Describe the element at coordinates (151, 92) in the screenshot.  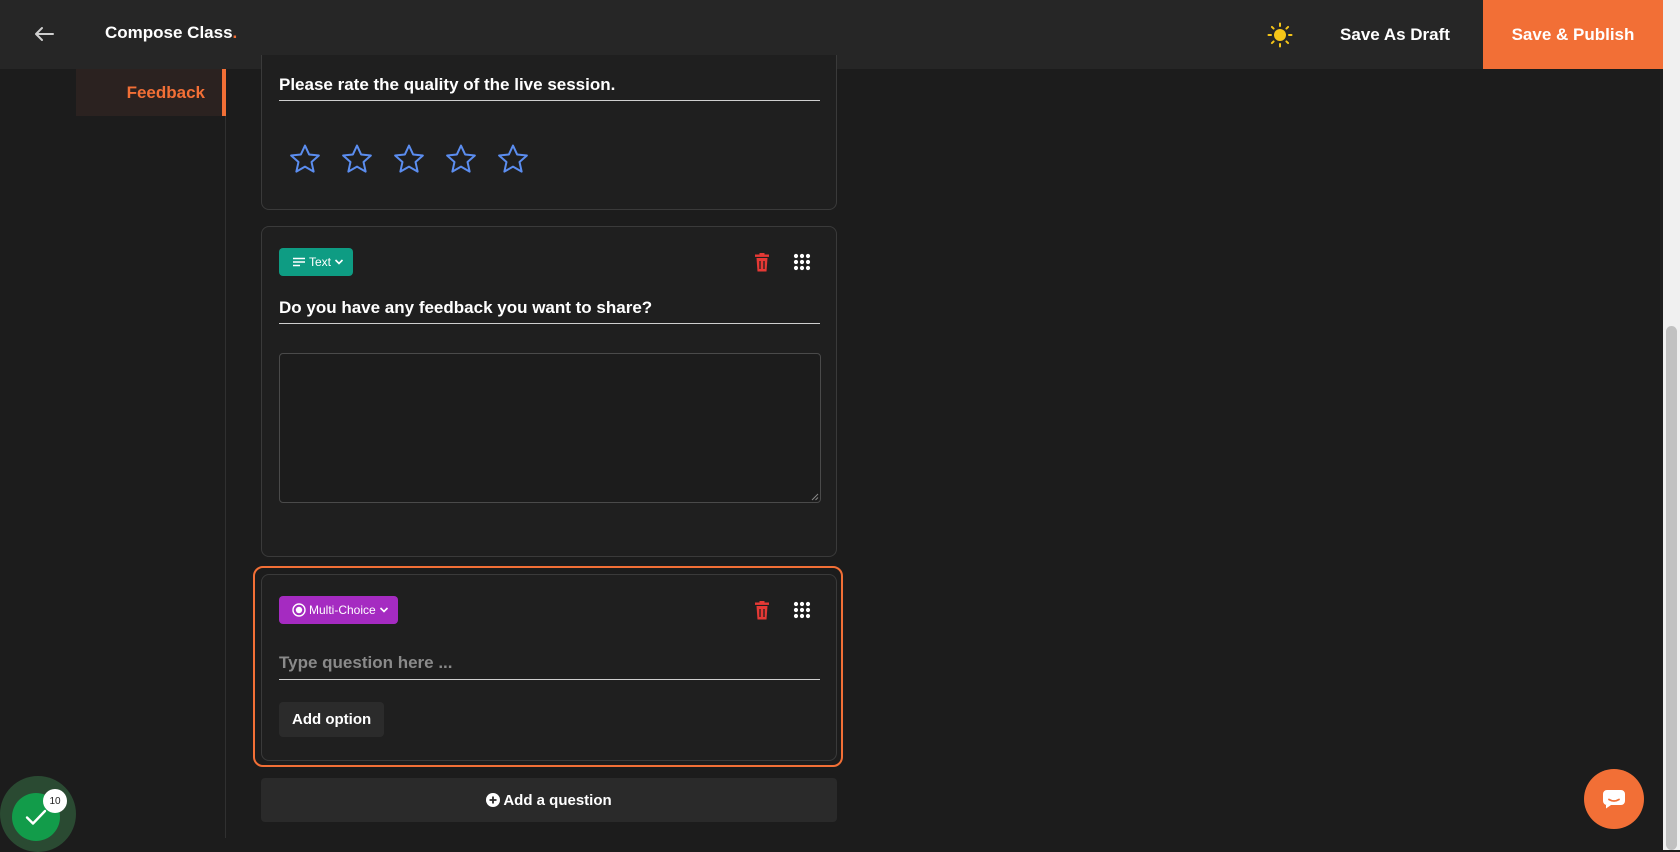
I see `sidebar-item-feedback: Feedback` at that location.